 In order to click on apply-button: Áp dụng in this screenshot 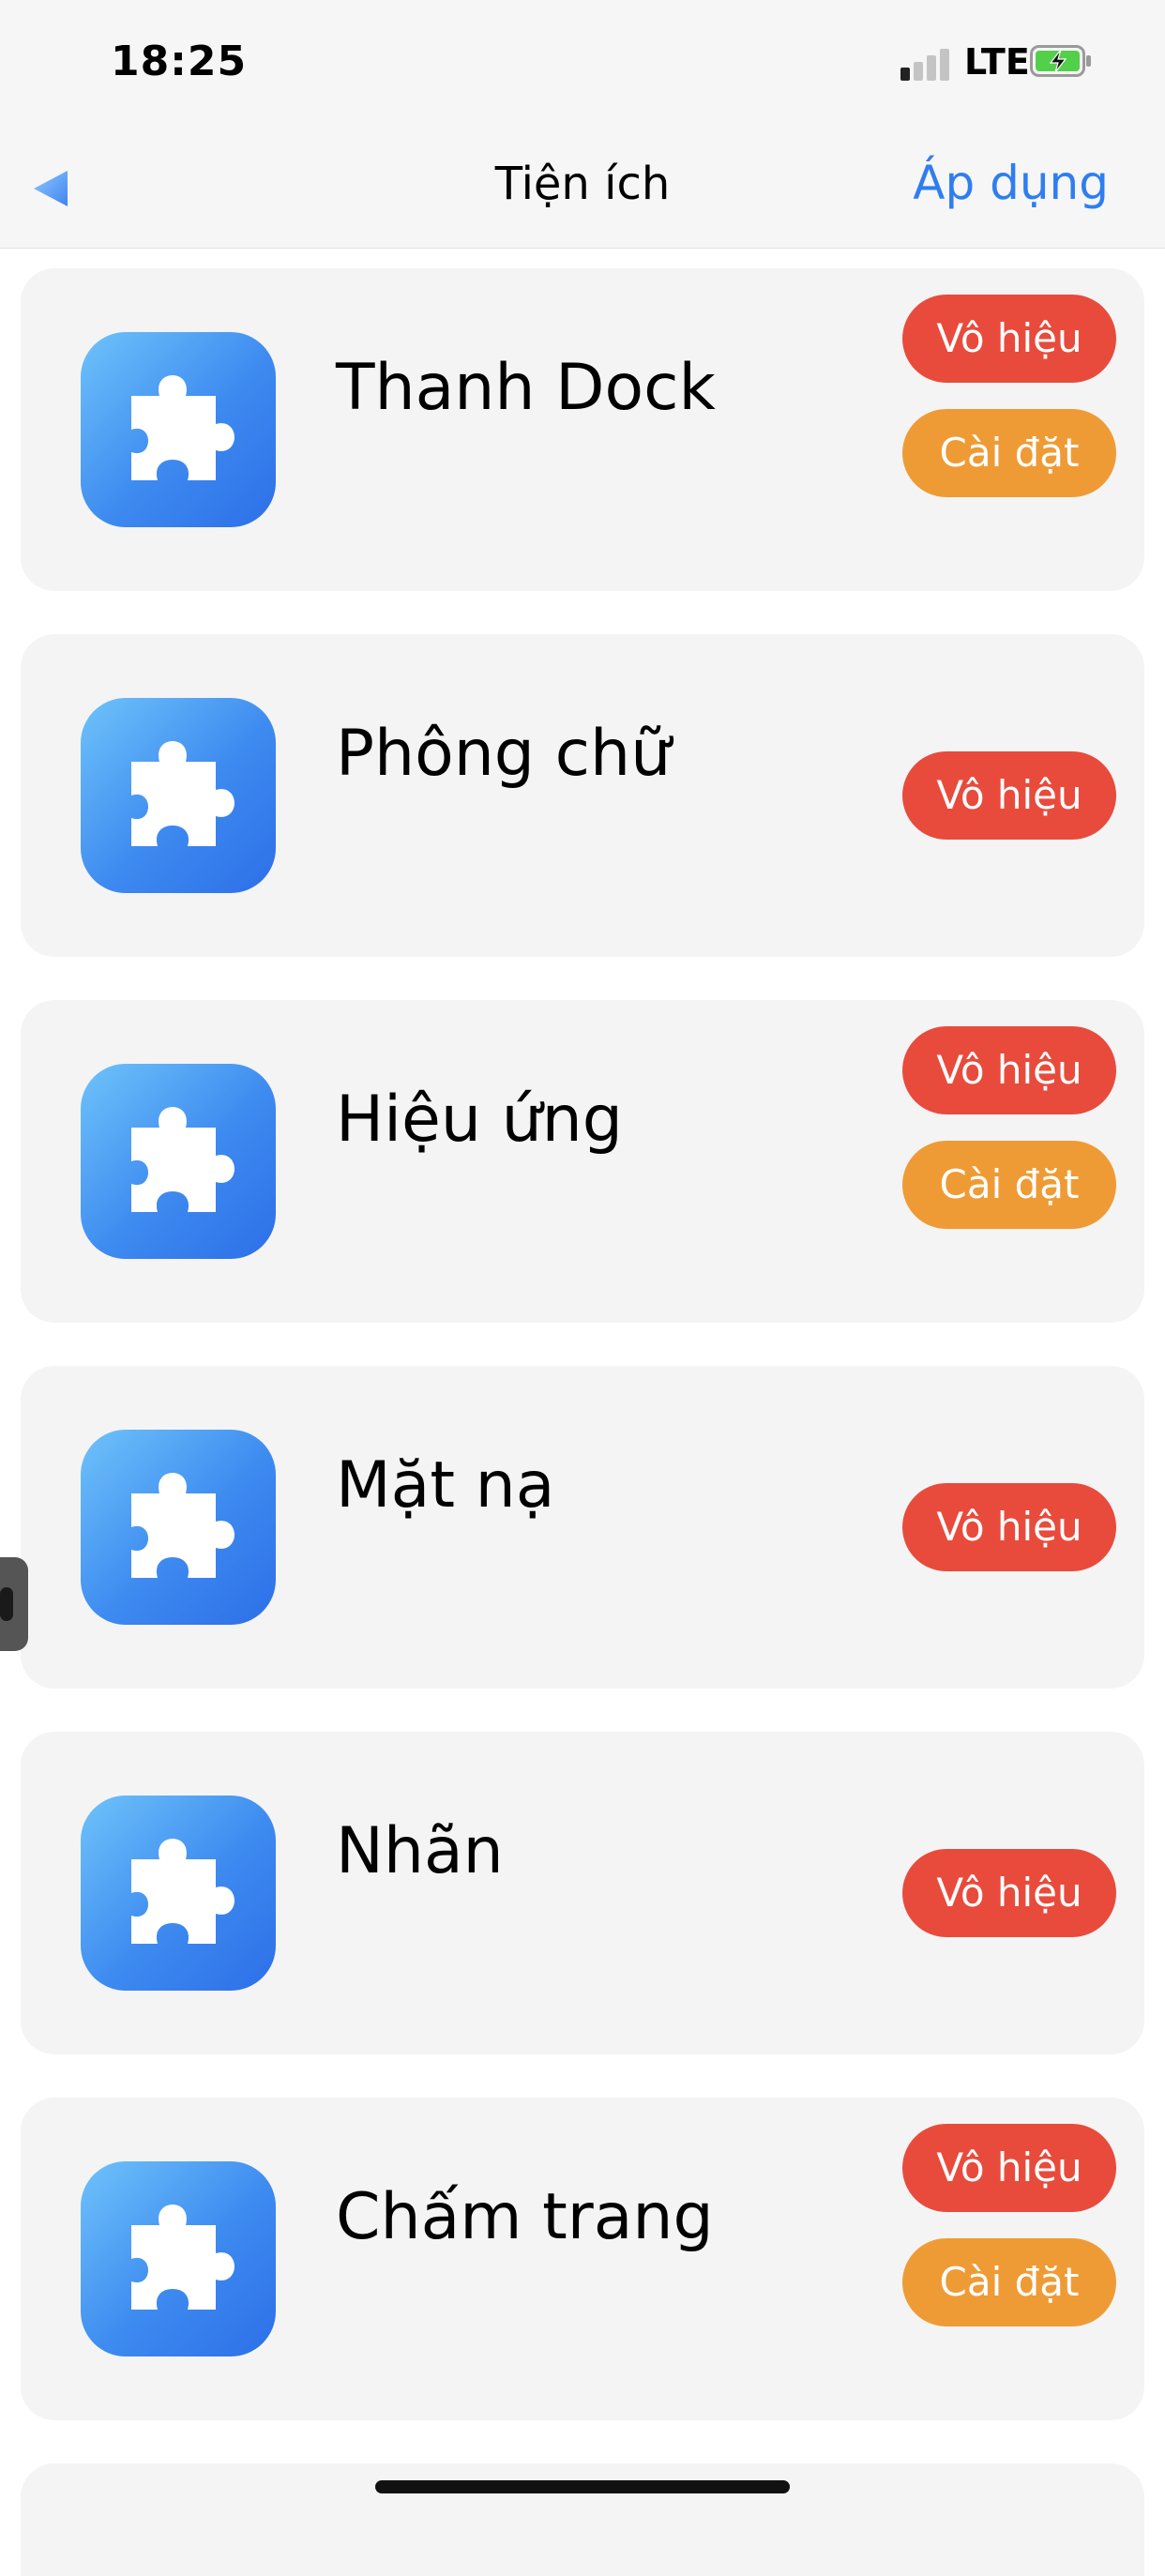, I will do `click(1011, 183)`.